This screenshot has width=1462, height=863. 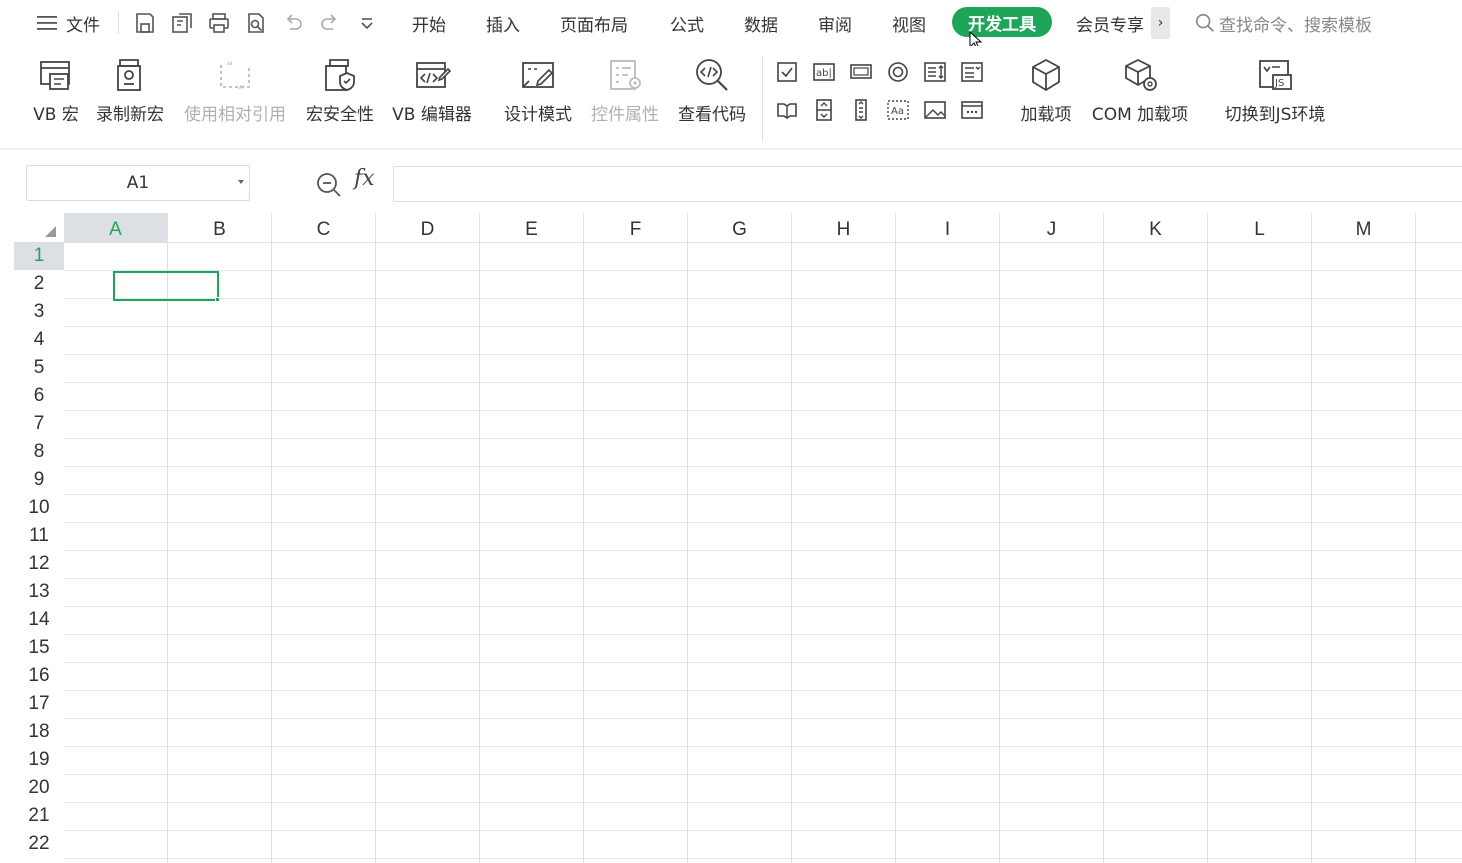 I want to click on switch-js-label: 切换到JS环境, so click(x=1275, y=115).